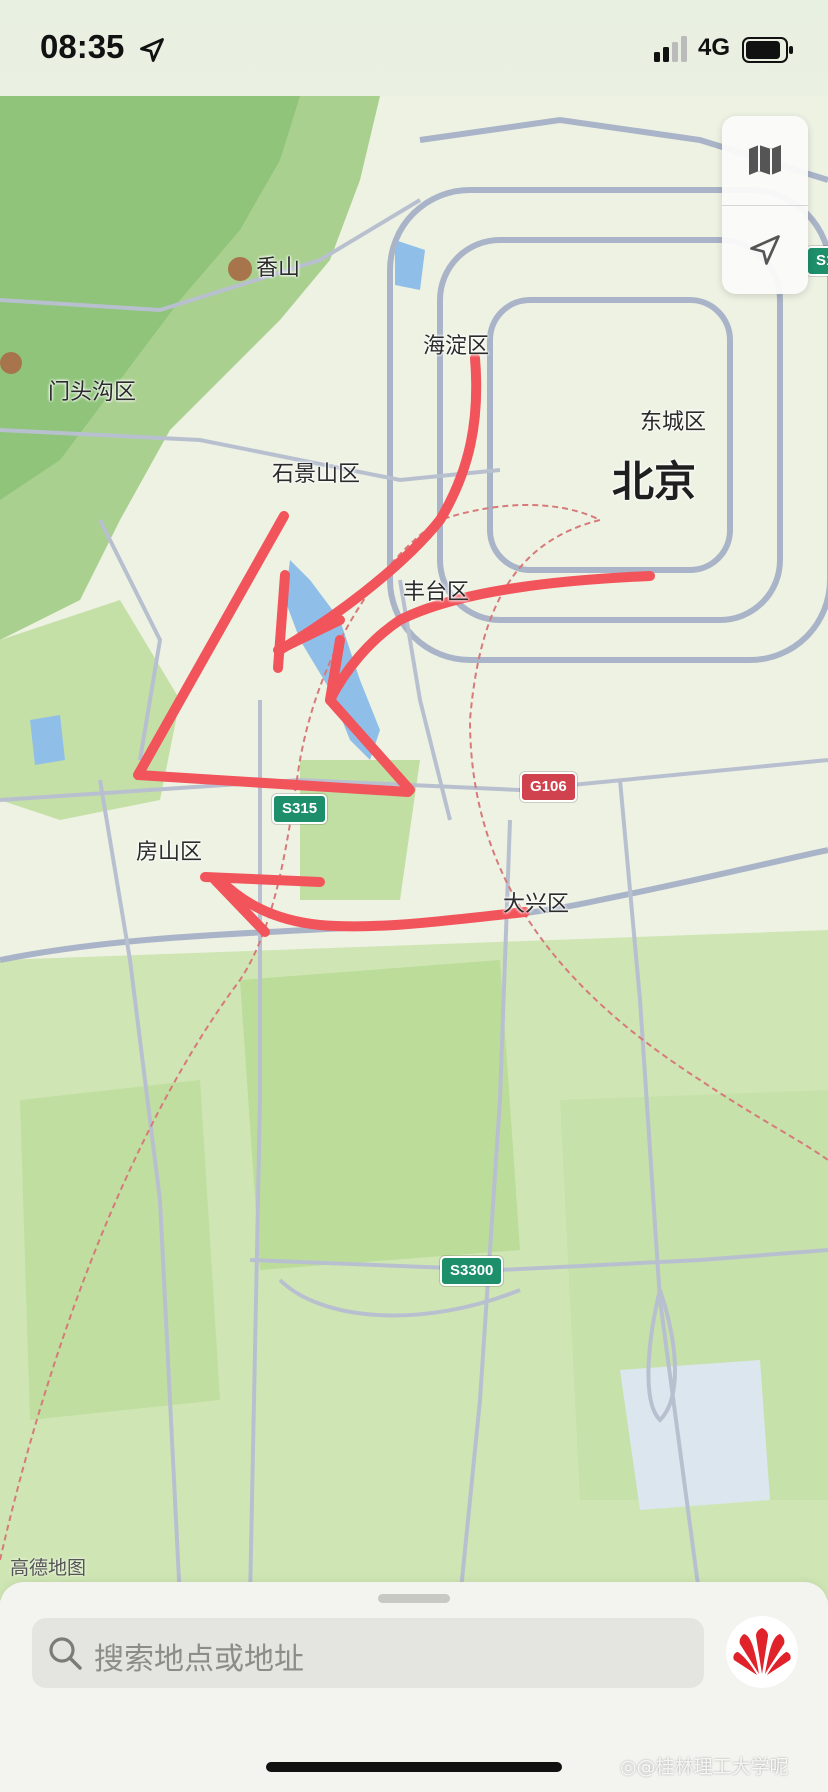  I want to click on location-arrow-icon, so click(152, 50).